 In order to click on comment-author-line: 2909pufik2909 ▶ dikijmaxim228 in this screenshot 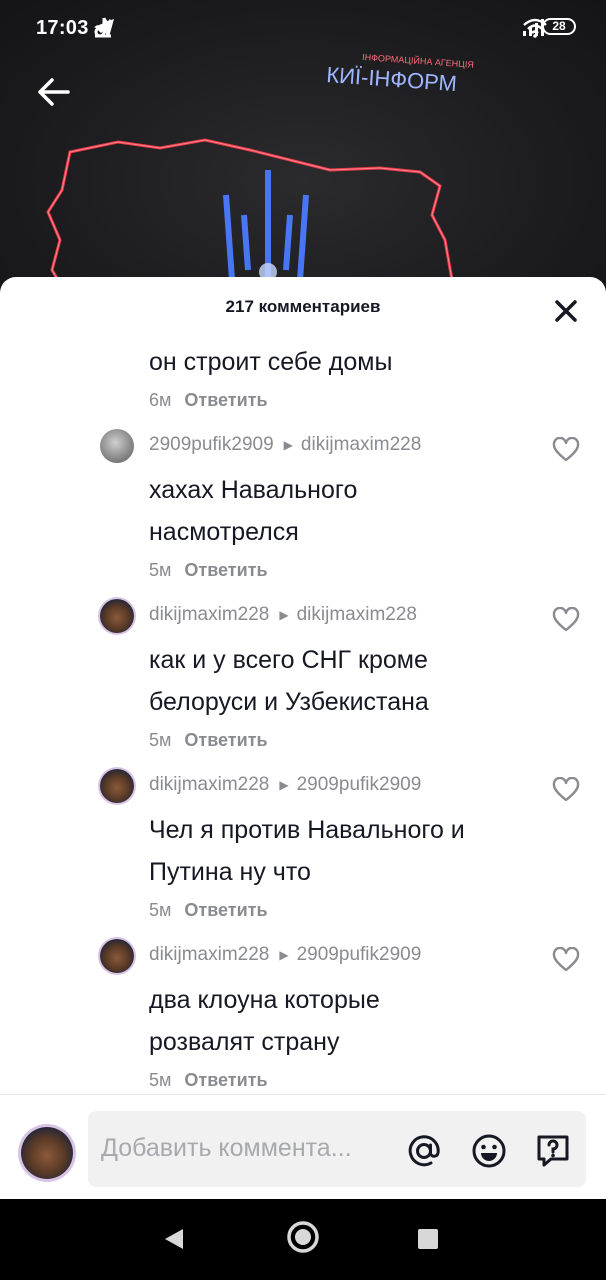, I will do `click(285, 445)`.